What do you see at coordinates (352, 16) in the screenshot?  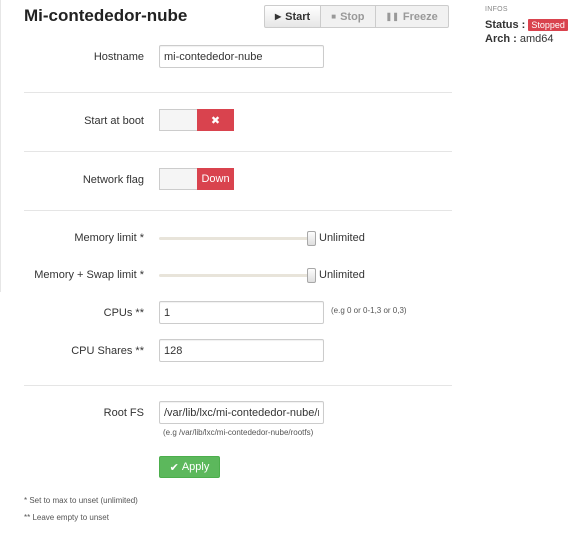 I see `stop-button-label: Stop` at bounding box center [352, 16].